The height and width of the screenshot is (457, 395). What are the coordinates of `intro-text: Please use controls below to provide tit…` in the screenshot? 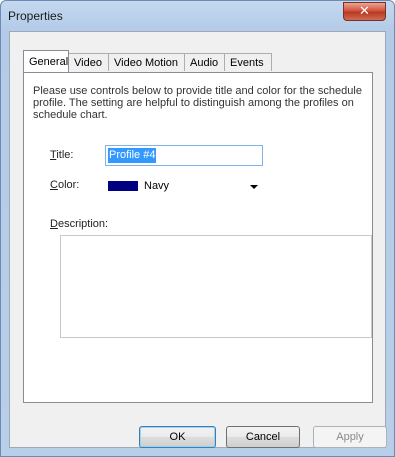 It's located at (197, 103).